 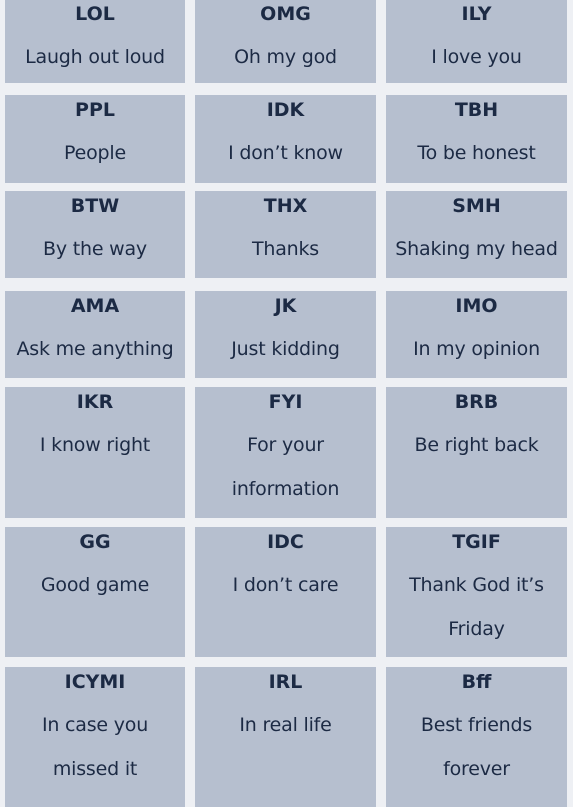 What do you see at coordinates (476, 725) in the screenshot?
I see `meaning-line: Best friends` at bounding box center [476, 725].